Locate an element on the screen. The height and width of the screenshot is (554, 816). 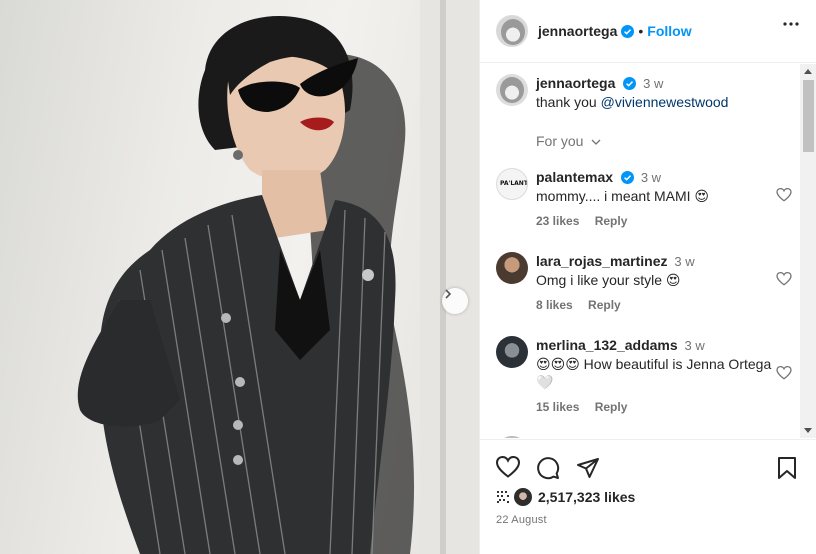
follow-button: Follow is located at coordinates (669, 31).